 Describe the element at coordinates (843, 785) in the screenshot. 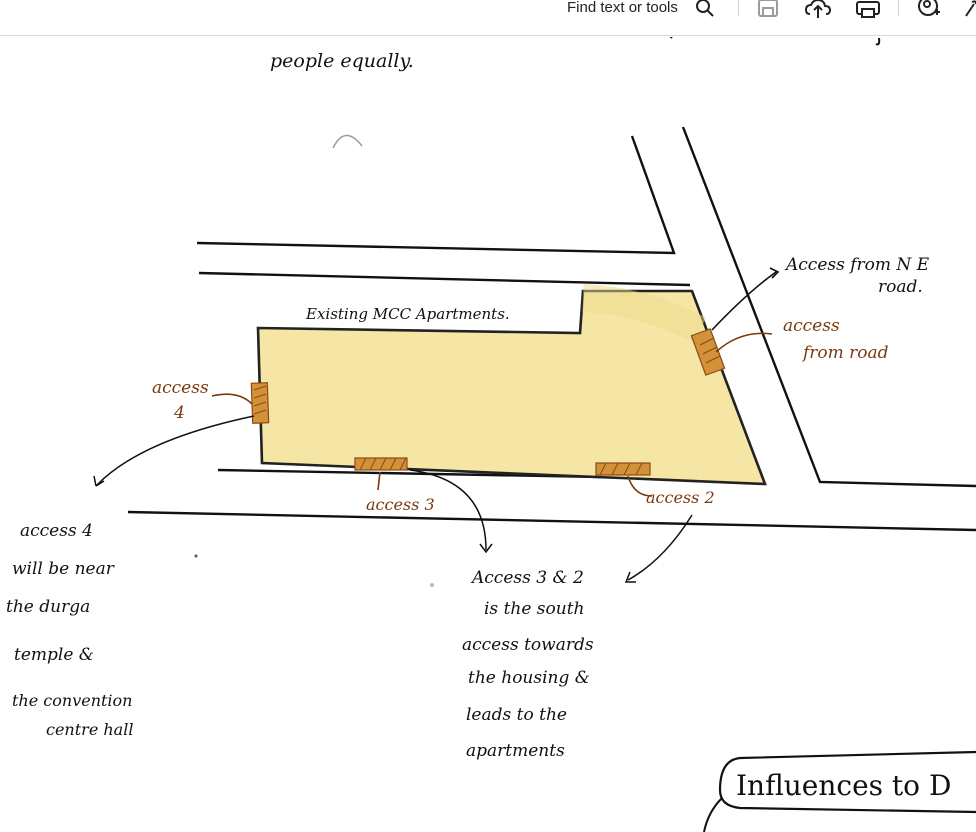

I see `callout-text: Influences to D` at that location.